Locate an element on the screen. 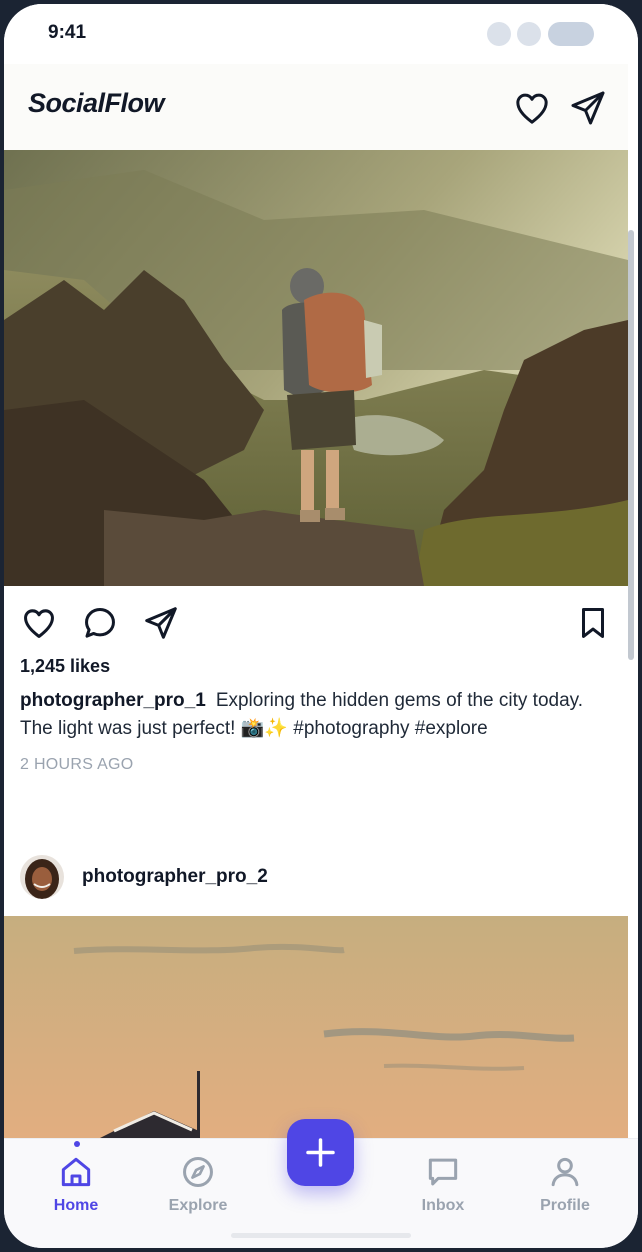 Image resolution: width=642 pixels, height=1252 pixels. tab-inbox: Inbox is located at coordinates (443, 1184).